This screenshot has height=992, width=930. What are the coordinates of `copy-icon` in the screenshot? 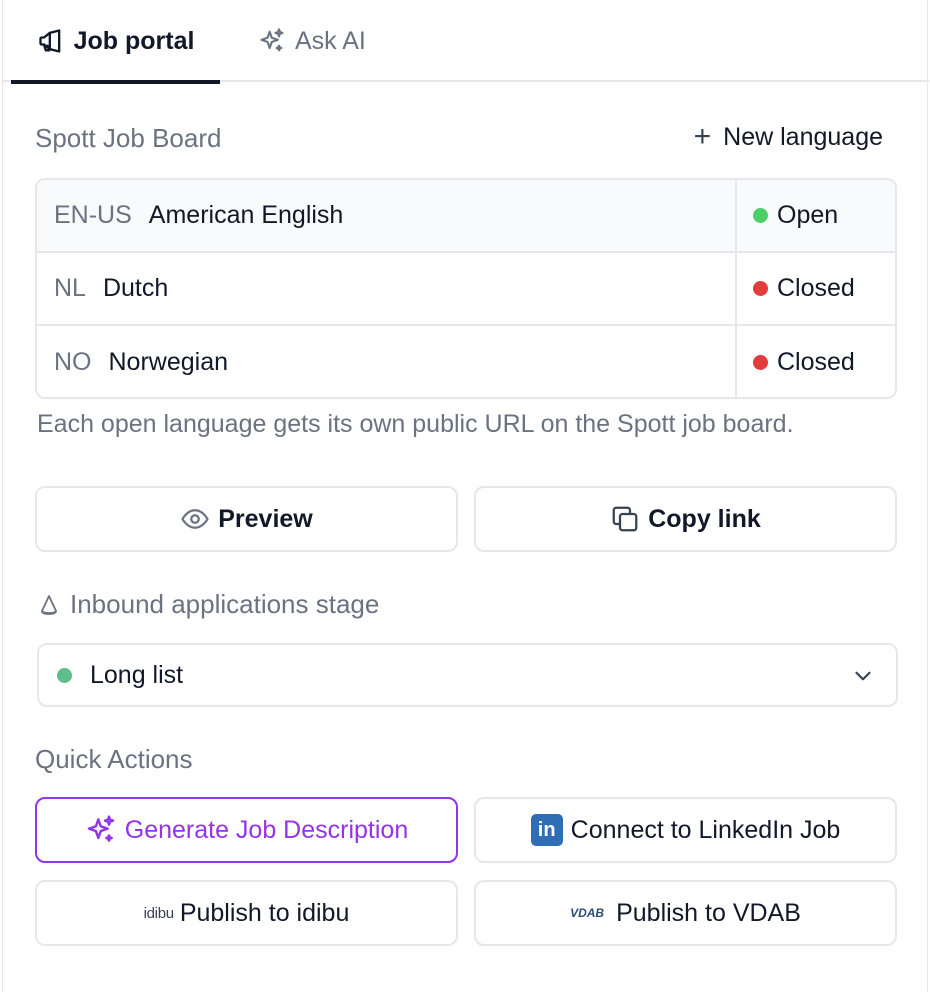 It's located at (625, 519).